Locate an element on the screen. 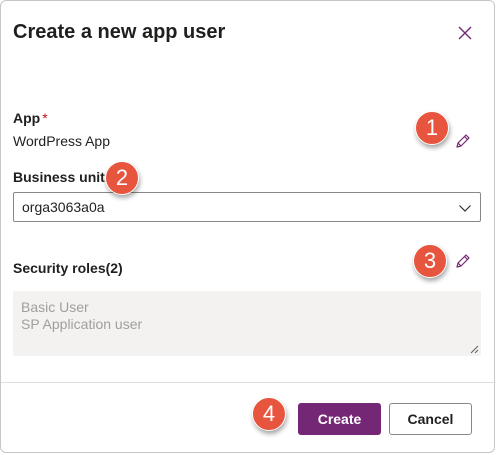  close-icon is located at coordinates (465, 33).